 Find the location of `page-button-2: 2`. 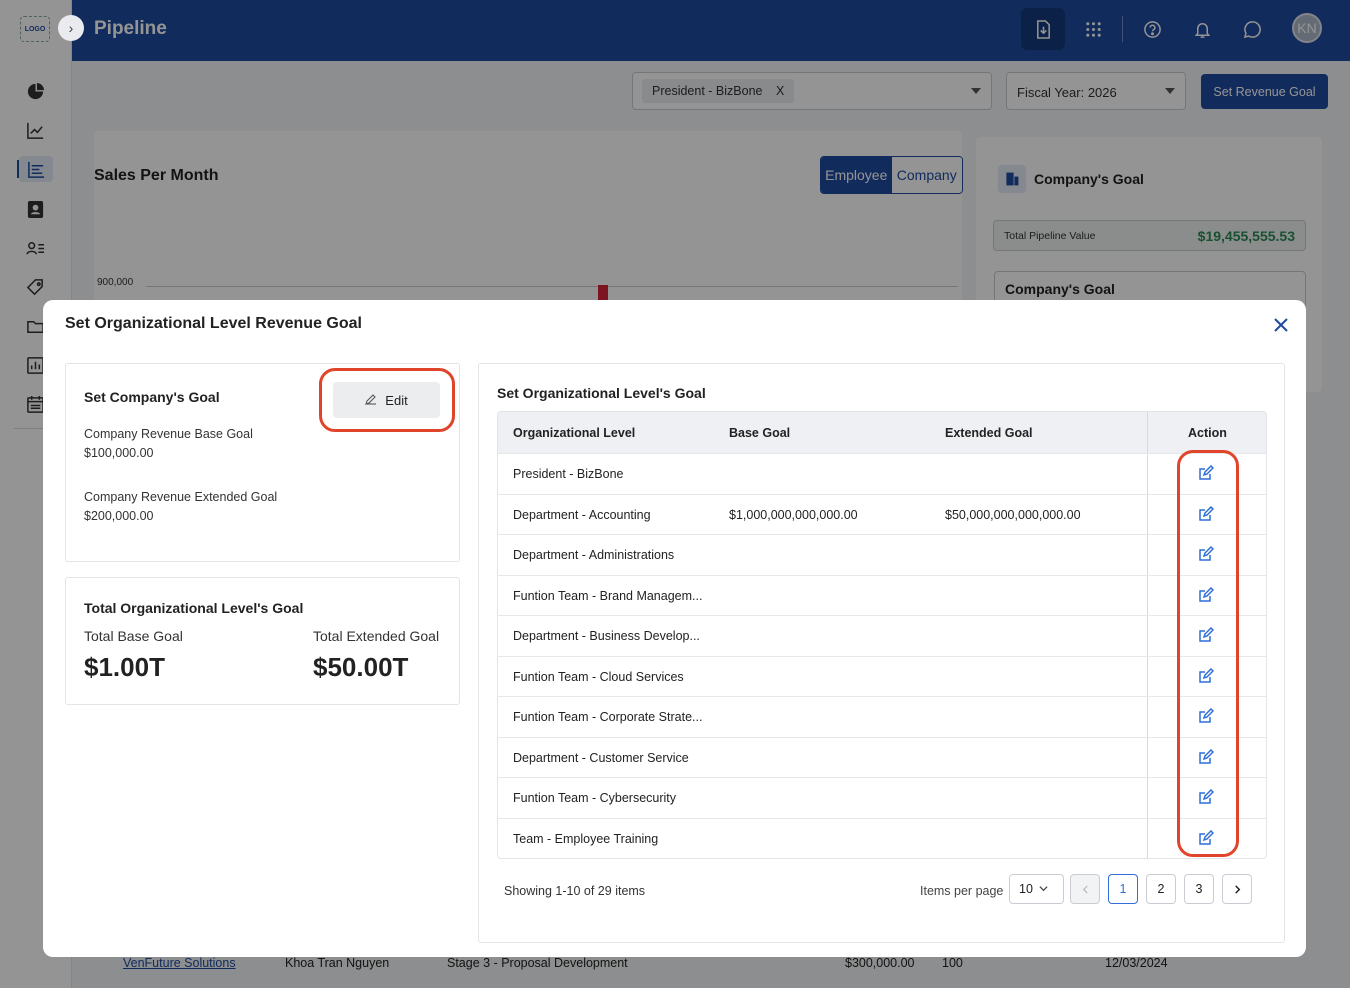

page-button-2: 2 is located at coordinates (1161, 889).